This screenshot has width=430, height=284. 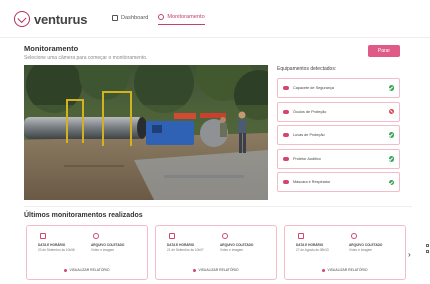 I want to click on brand-name: venturus, so click(x=61, y=19).